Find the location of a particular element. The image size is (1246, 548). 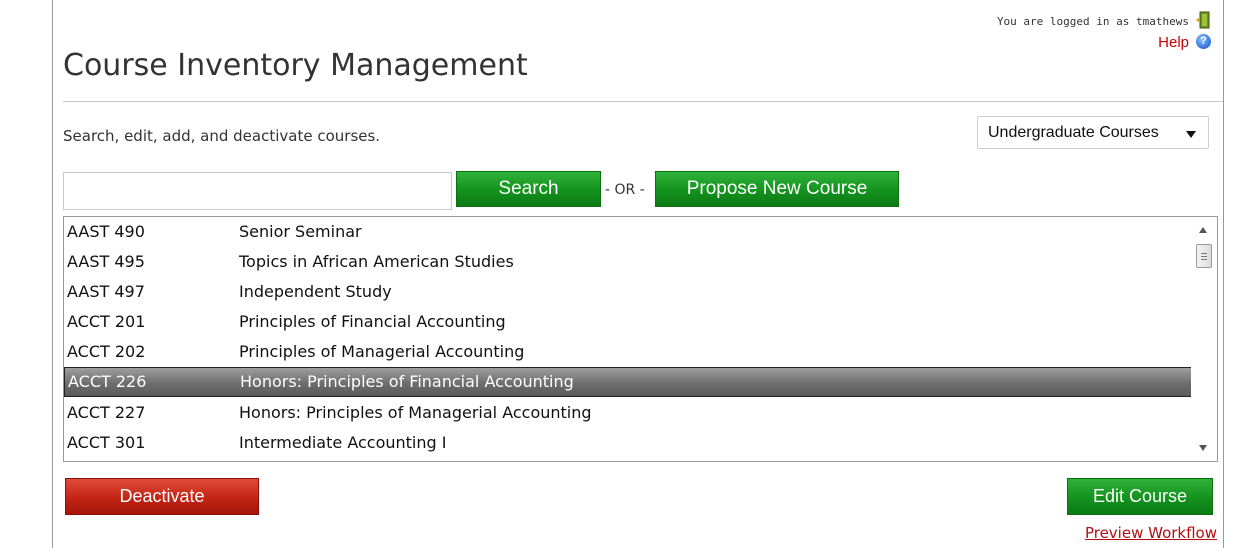

or-separator: - OR - is located at coordinates (625, 190).